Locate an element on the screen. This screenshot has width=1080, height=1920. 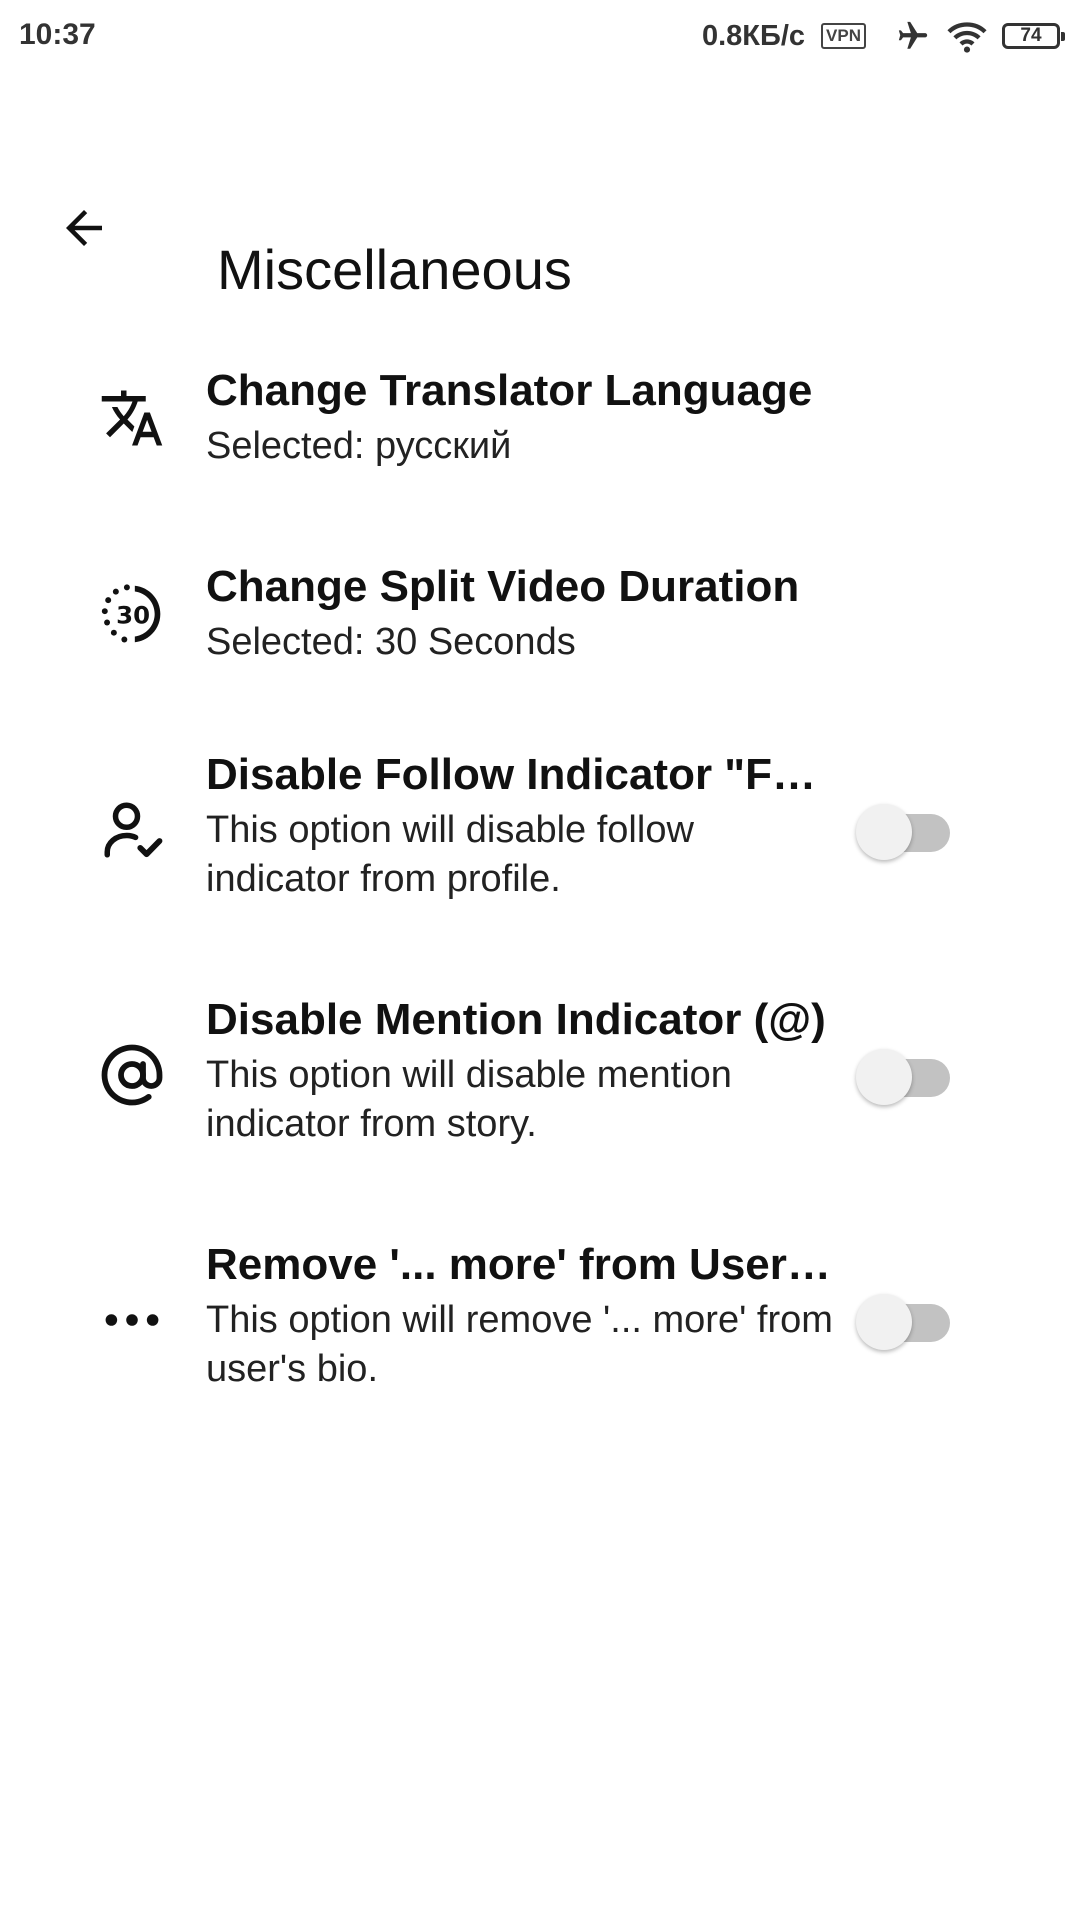
translate-icon is located at coordinates (132, 418).